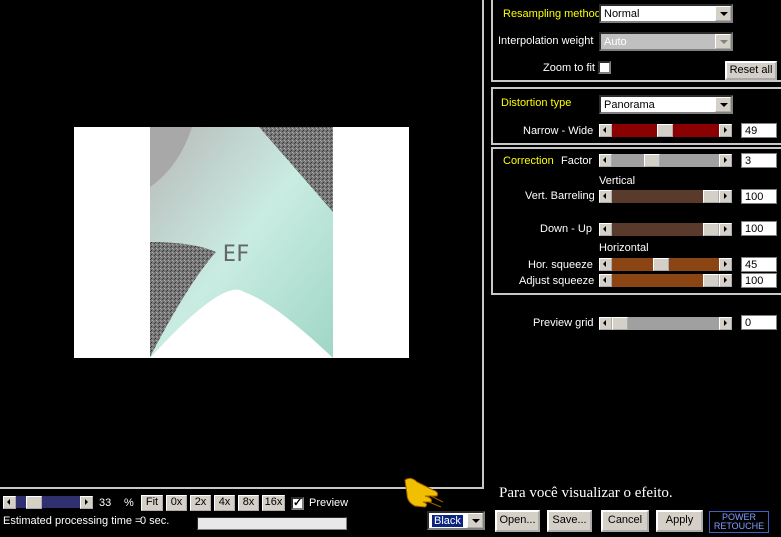 The image size is (781, 537). I want to click on resampling-select: Normal, so click(666, 13).